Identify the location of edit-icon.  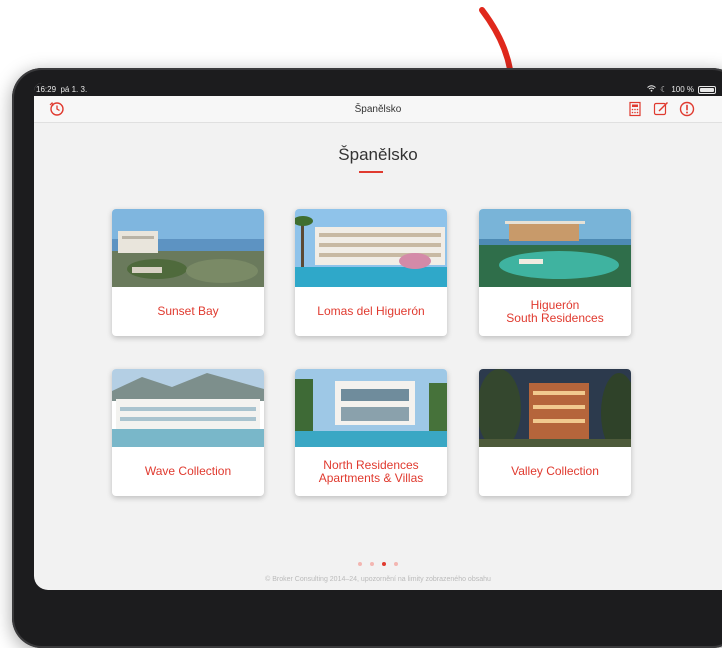
(661, 109).